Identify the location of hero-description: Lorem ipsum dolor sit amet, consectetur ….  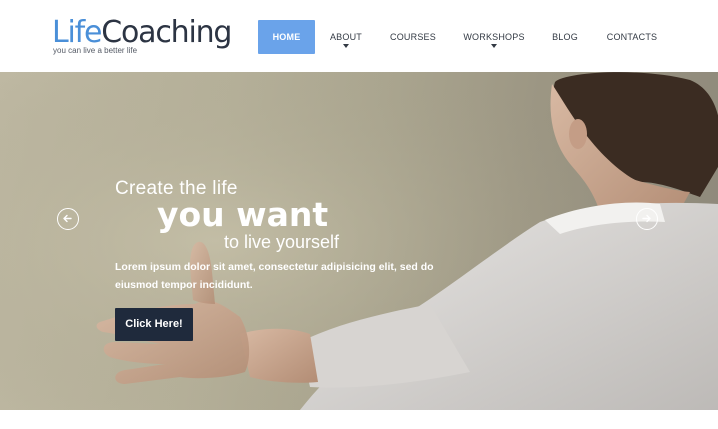
(274, 276).